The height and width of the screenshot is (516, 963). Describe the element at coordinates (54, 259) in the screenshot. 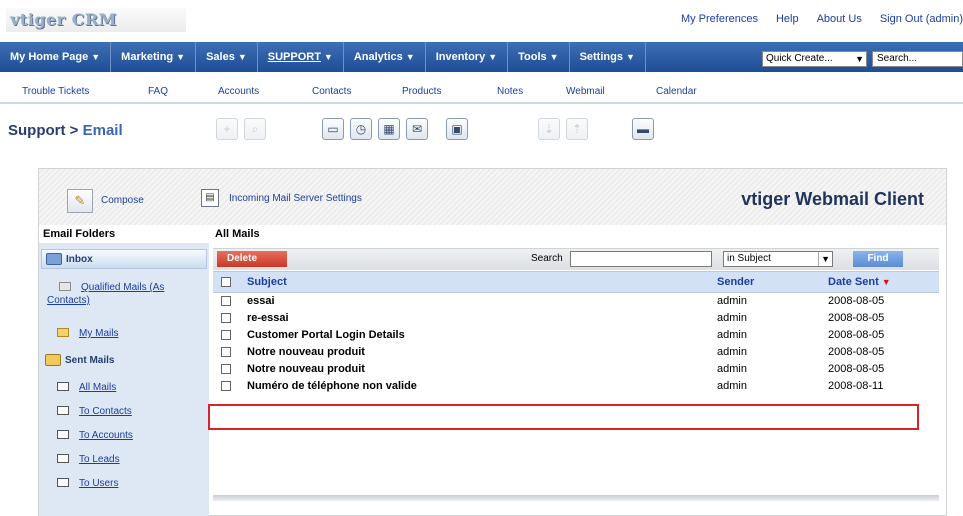

I see `inbox-icon` at that location.